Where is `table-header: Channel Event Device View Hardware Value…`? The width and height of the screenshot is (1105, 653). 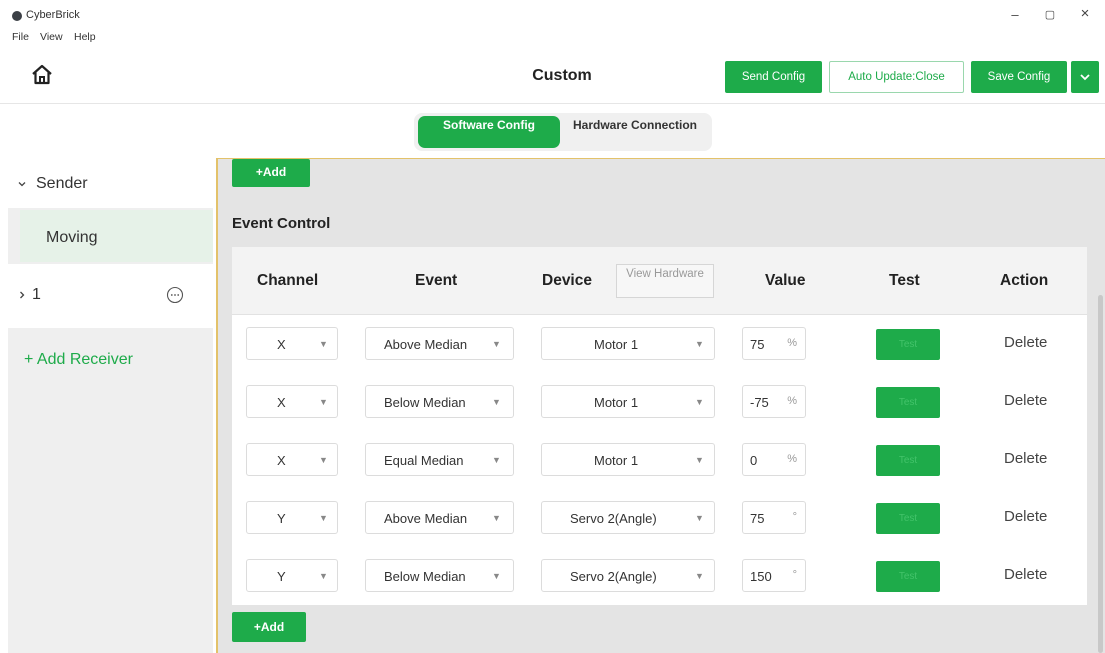 table-header: Channel Event Device View Hardware Value… is located at coordinates (659, 281).